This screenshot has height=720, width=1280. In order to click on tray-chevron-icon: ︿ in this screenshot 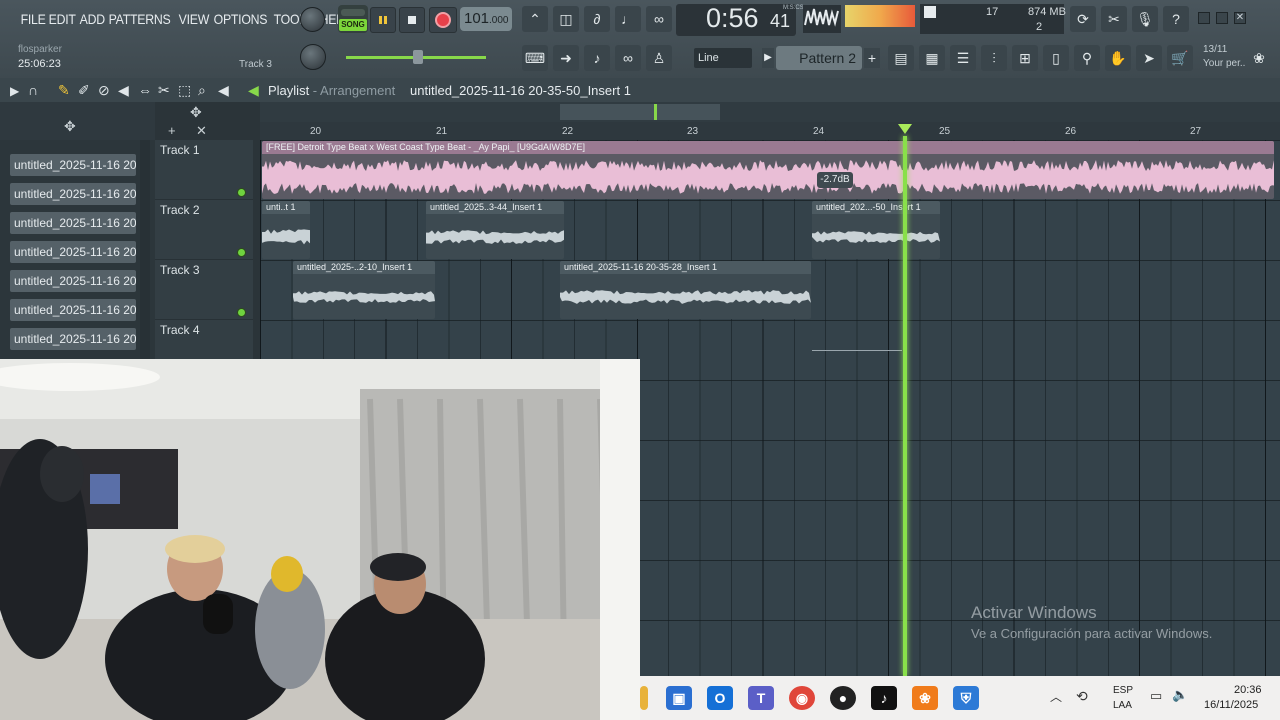, I will do `click(1056, 696)`.